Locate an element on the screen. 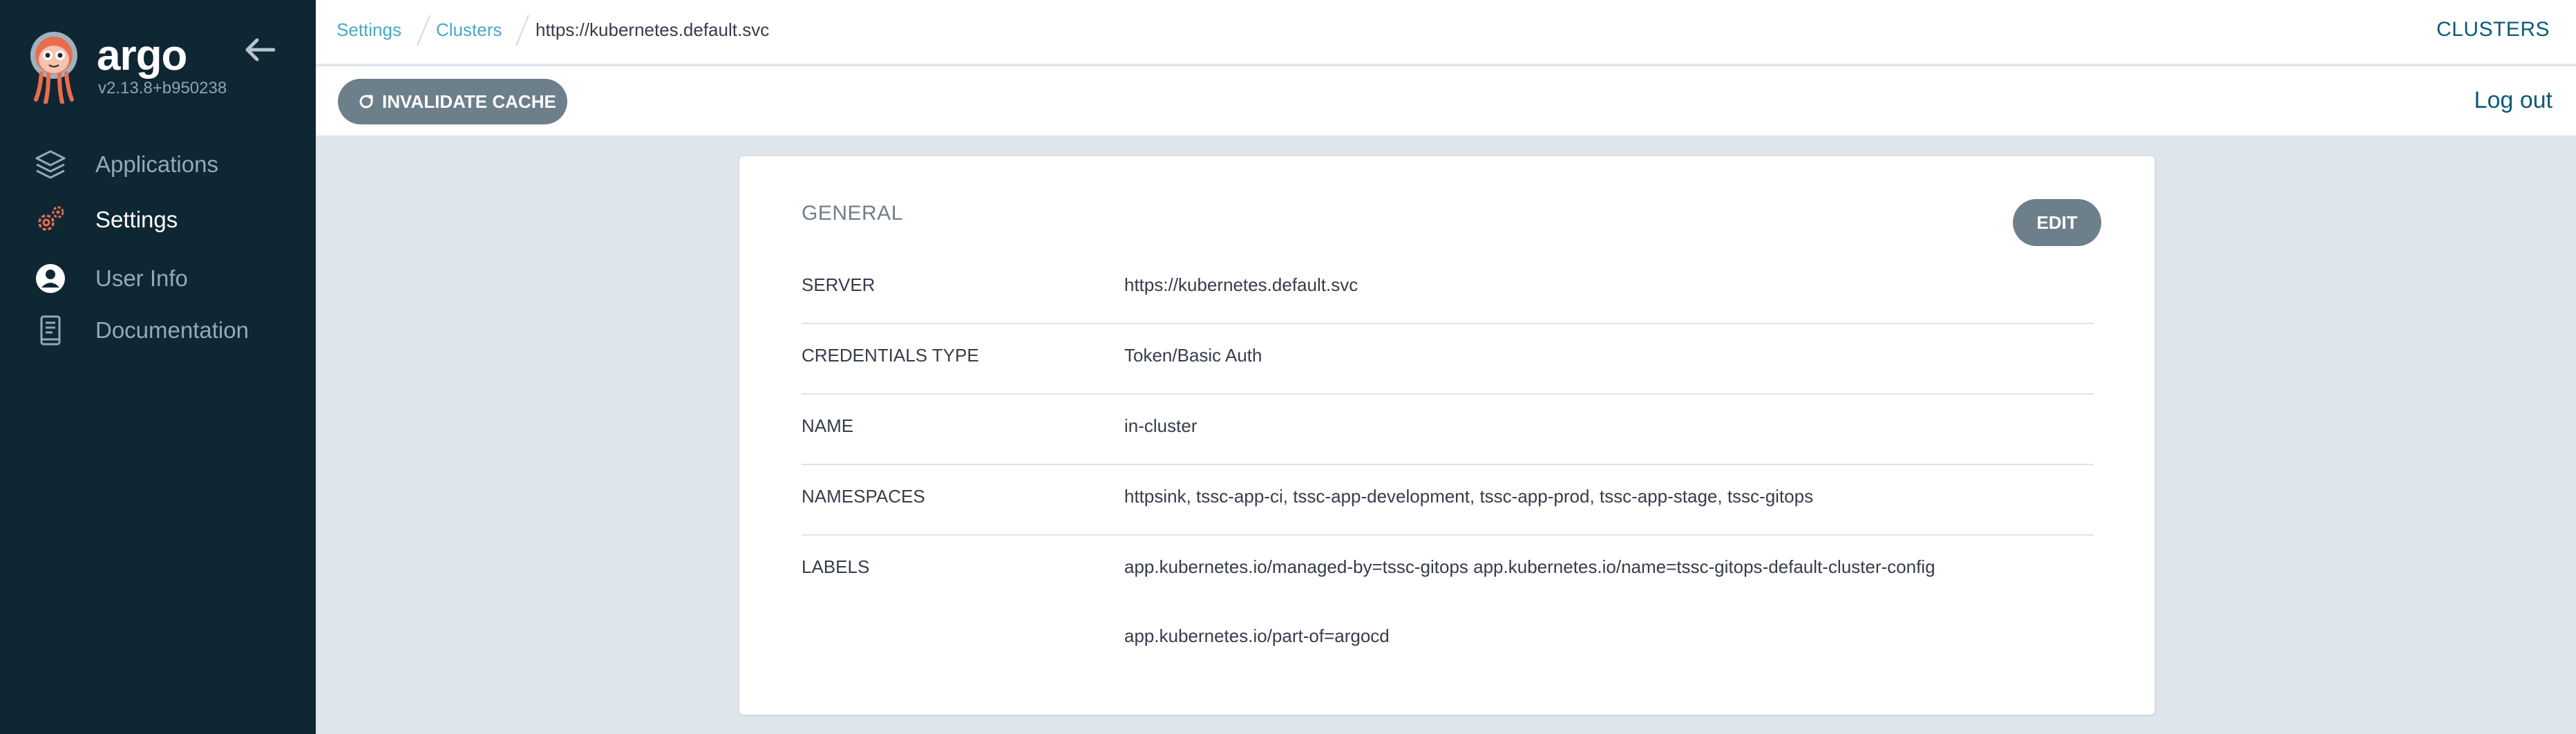 The image size is (2576, 734). label-entry: app.kubernetes.io/part-of=argocd is located at coordinates (1257, 635).